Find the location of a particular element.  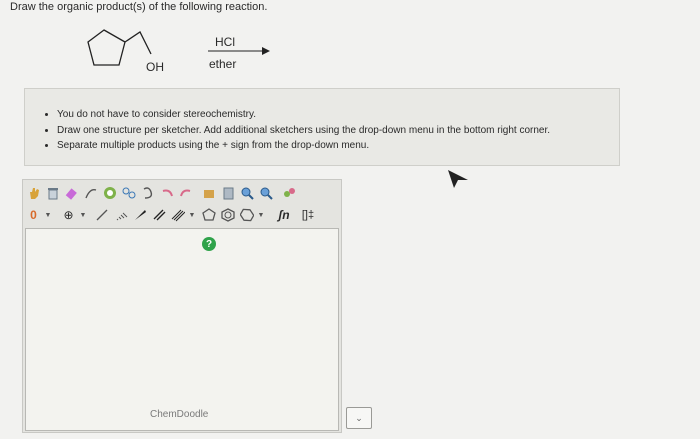

reagent-hcl: HCl is located at coordinates (225, 42).